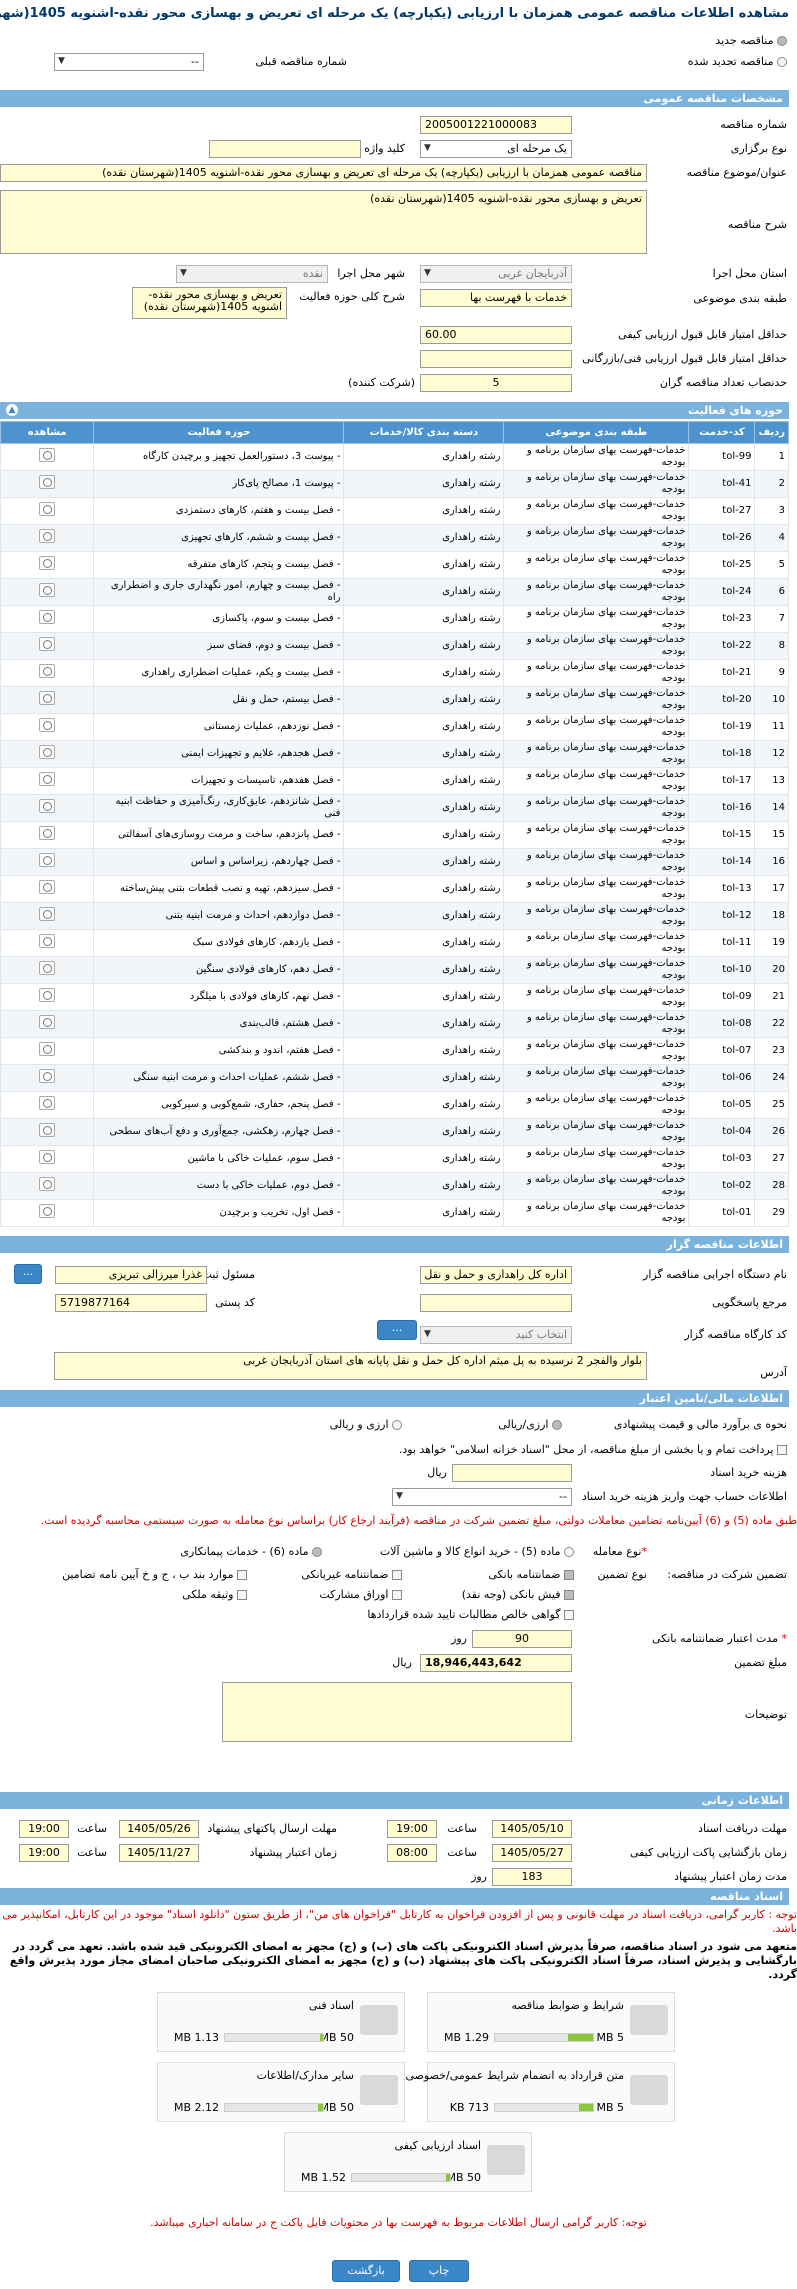  What do you see at coordinates (723, 382) in the screenshot?
I see `min-bidders-label: حدنصاب تعداد مناقصه گران` at bounding box center [723, 382].